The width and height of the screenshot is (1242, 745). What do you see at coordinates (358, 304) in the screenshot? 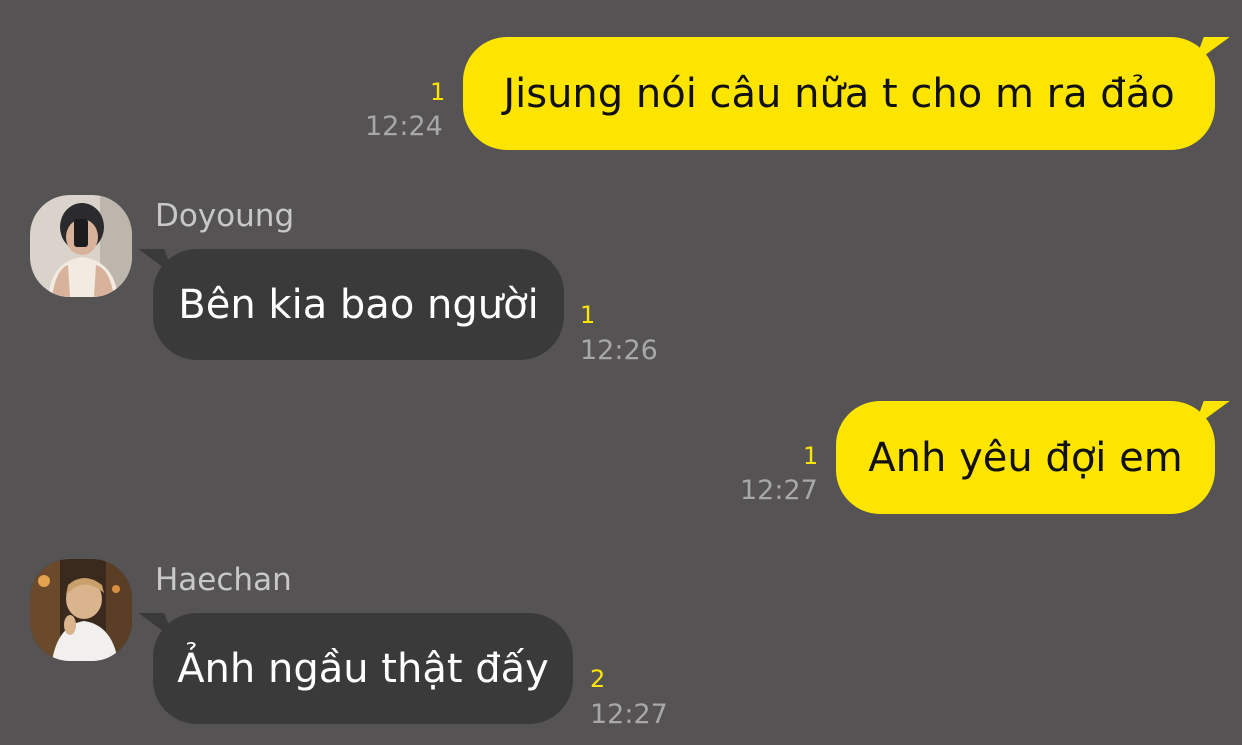
I see `message-text: Bên kia bao người` at bounding box center [358, 304].